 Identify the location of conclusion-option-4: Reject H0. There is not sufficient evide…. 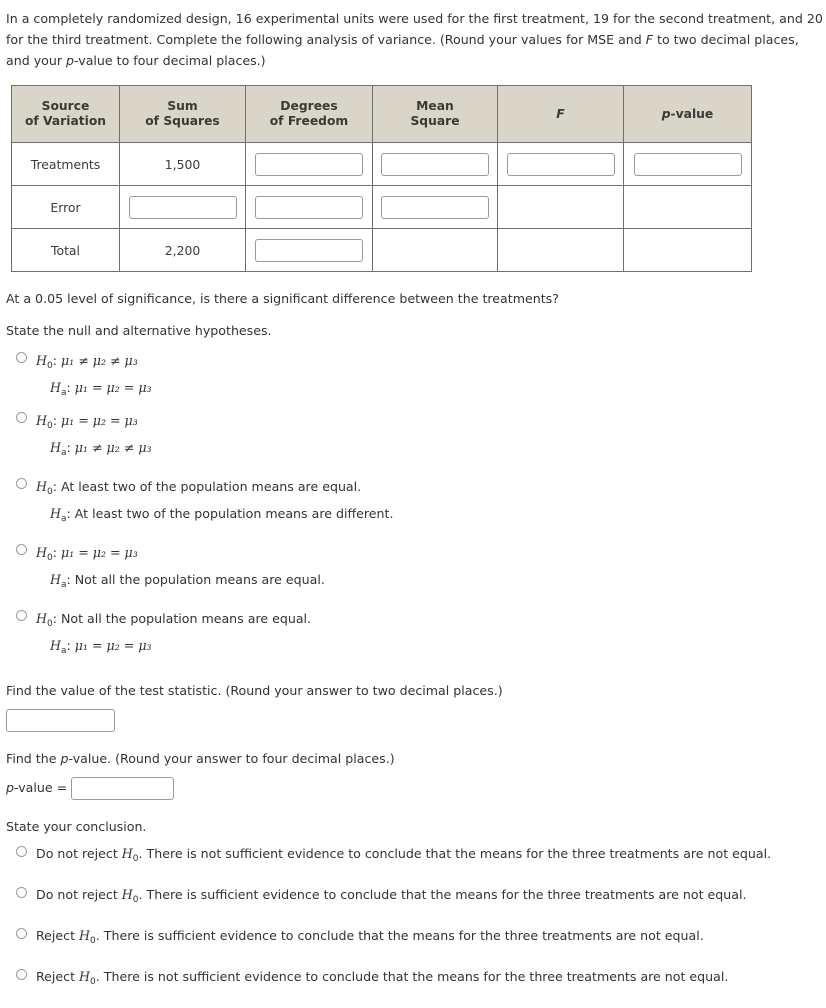
(413, 979).